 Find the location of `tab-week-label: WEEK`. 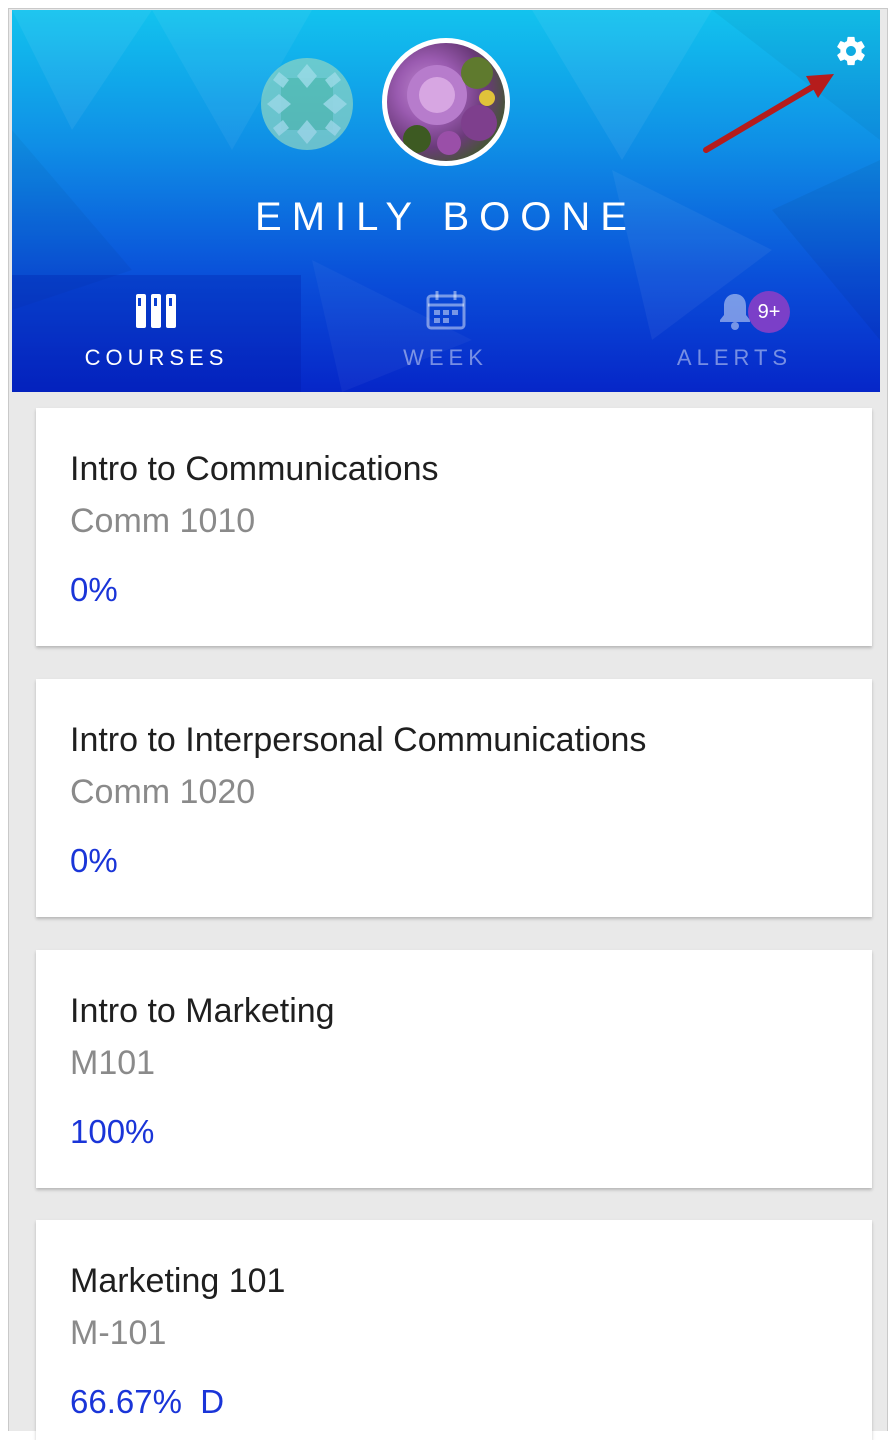

tab-week-label: WEEK is located at coordinates (445, 357).